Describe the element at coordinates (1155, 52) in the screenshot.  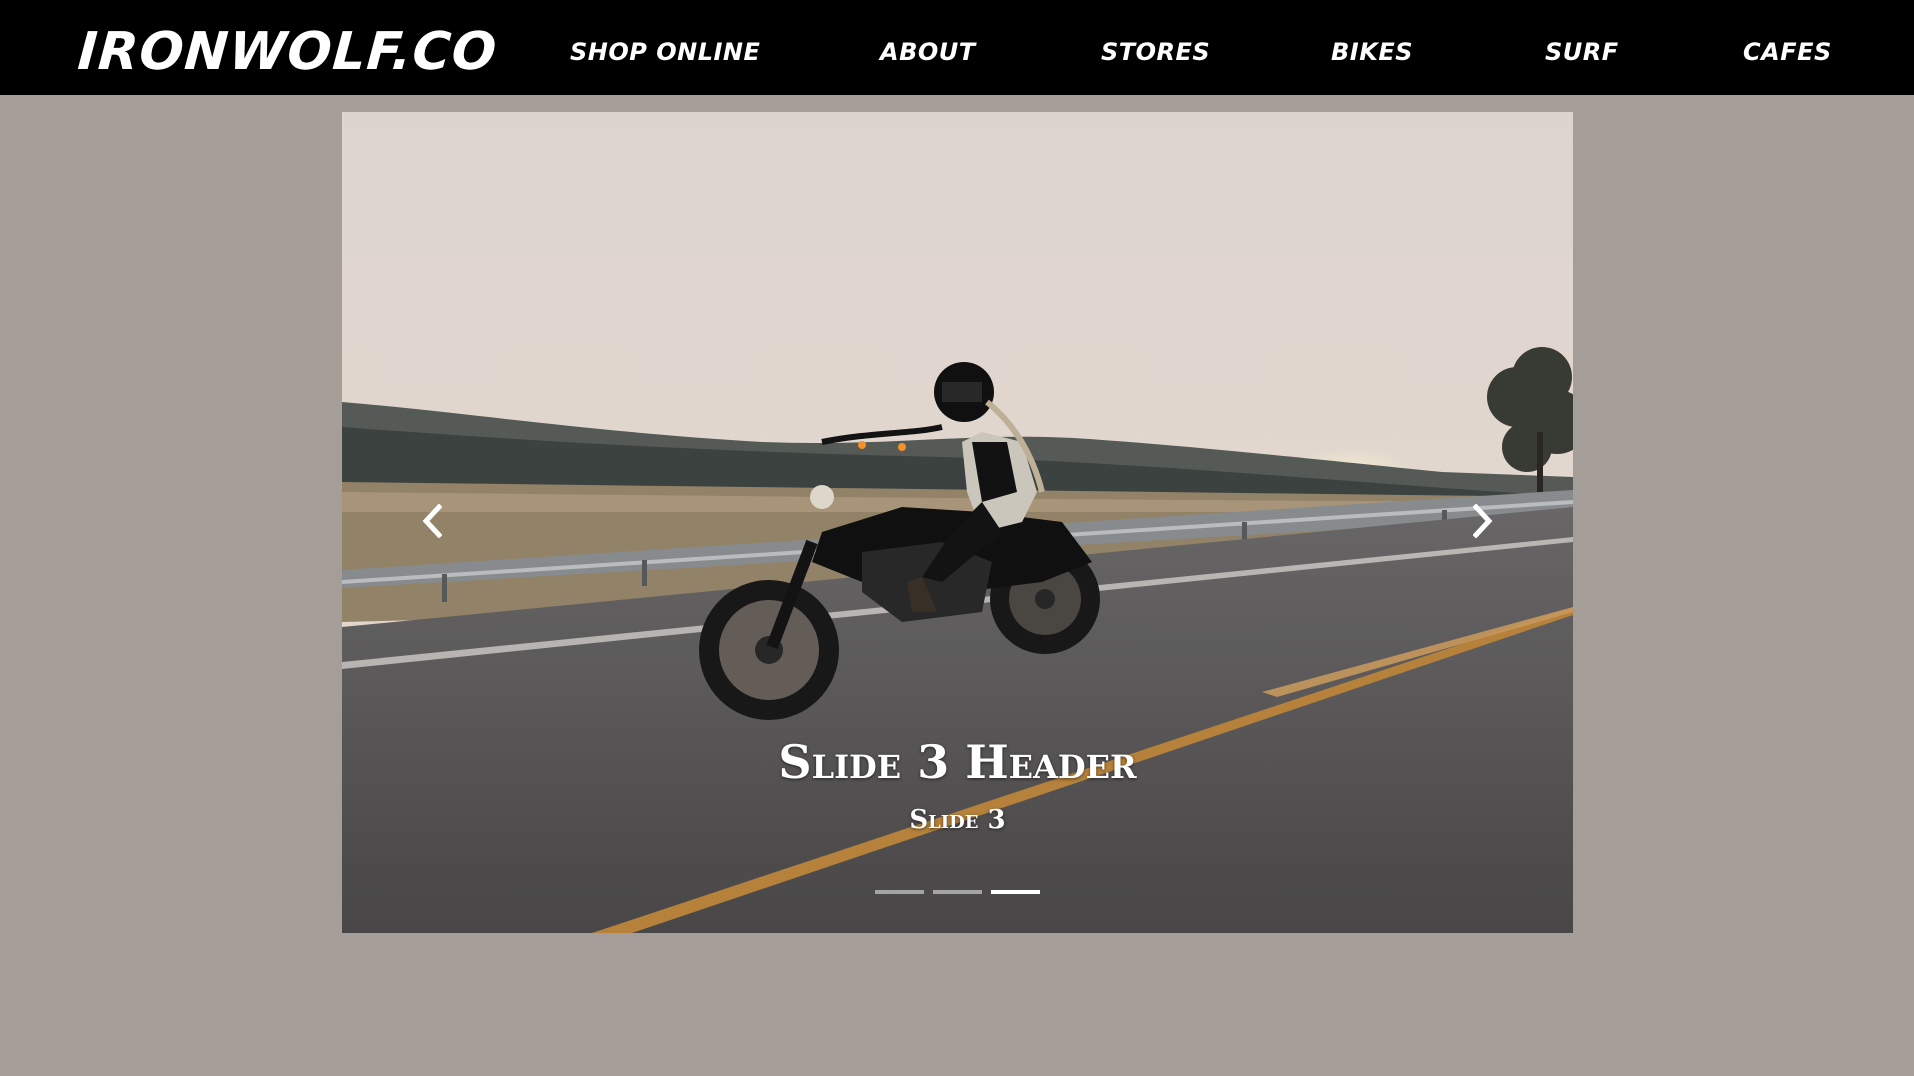
I see `nav-item-stores: STORES` at that location.